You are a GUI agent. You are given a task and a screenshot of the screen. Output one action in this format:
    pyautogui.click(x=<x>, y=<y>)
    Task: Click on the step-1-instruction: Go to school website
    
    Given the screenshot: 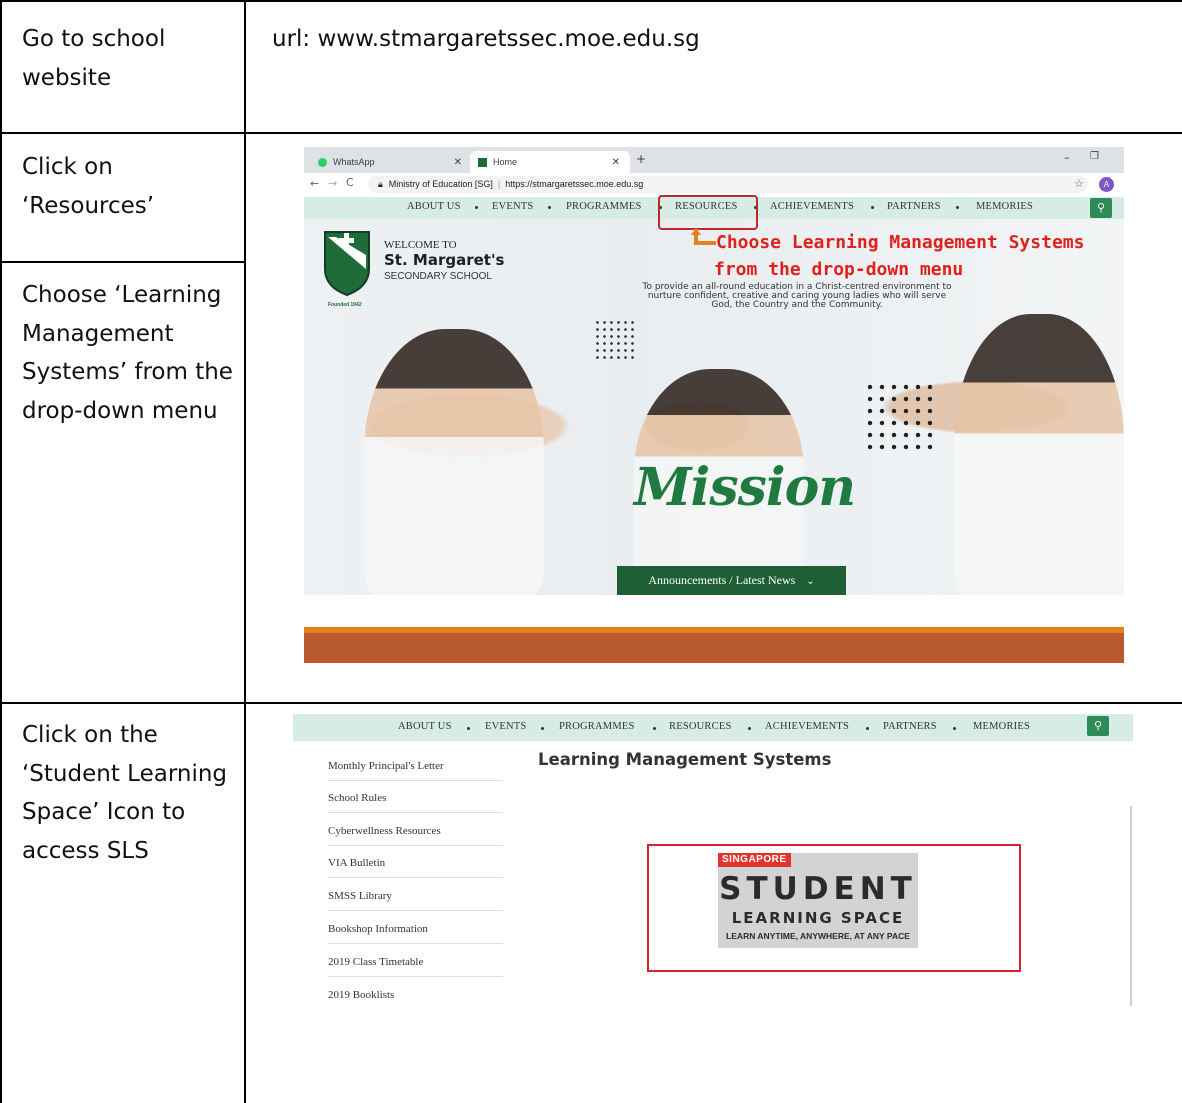 What is the action you would take?
    pyautogui.click(x=94, y=58)
    